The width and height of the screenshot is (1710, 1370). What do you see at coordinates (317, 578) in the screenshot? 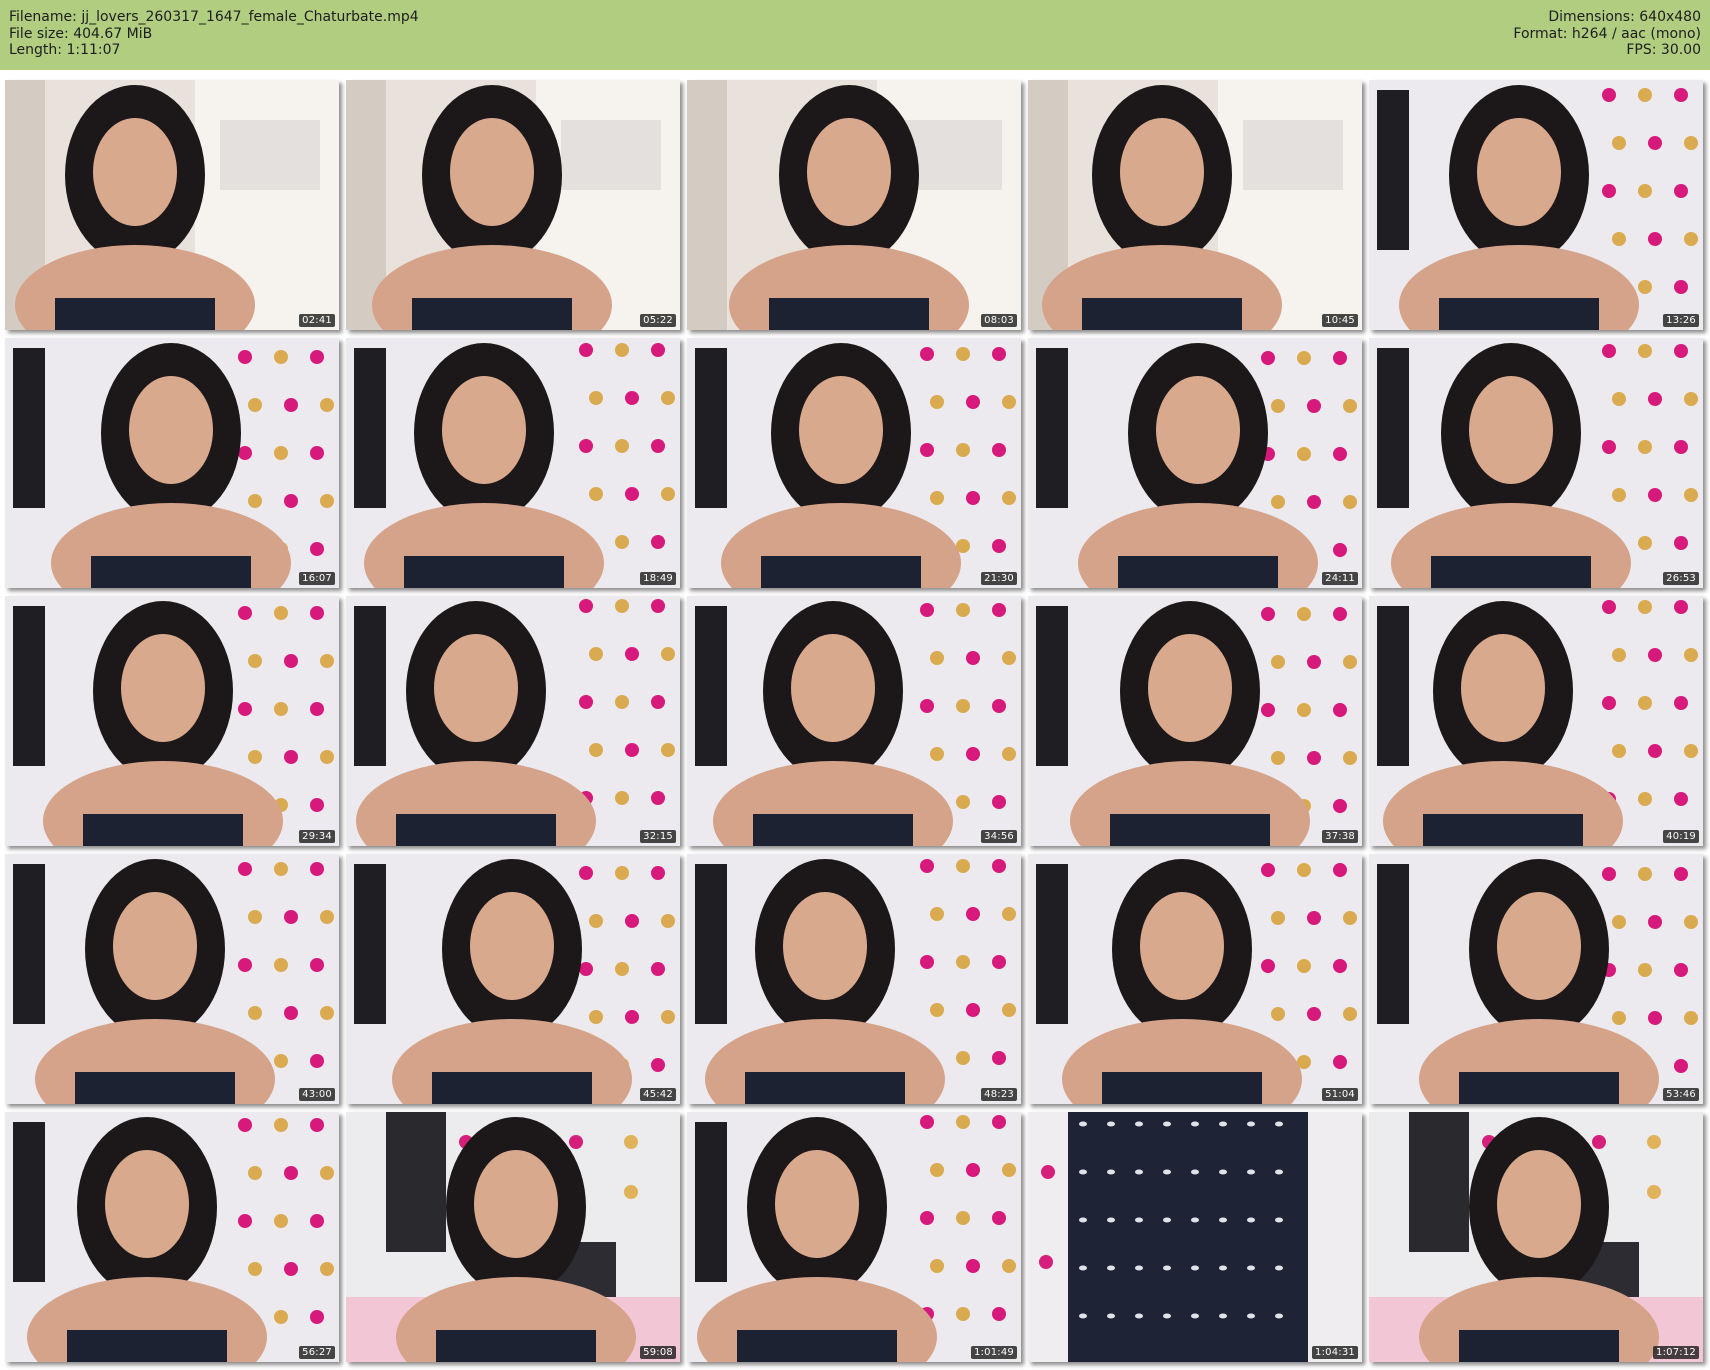
I see `timestamp-label: 16:07` at bounding box center [317, 578].